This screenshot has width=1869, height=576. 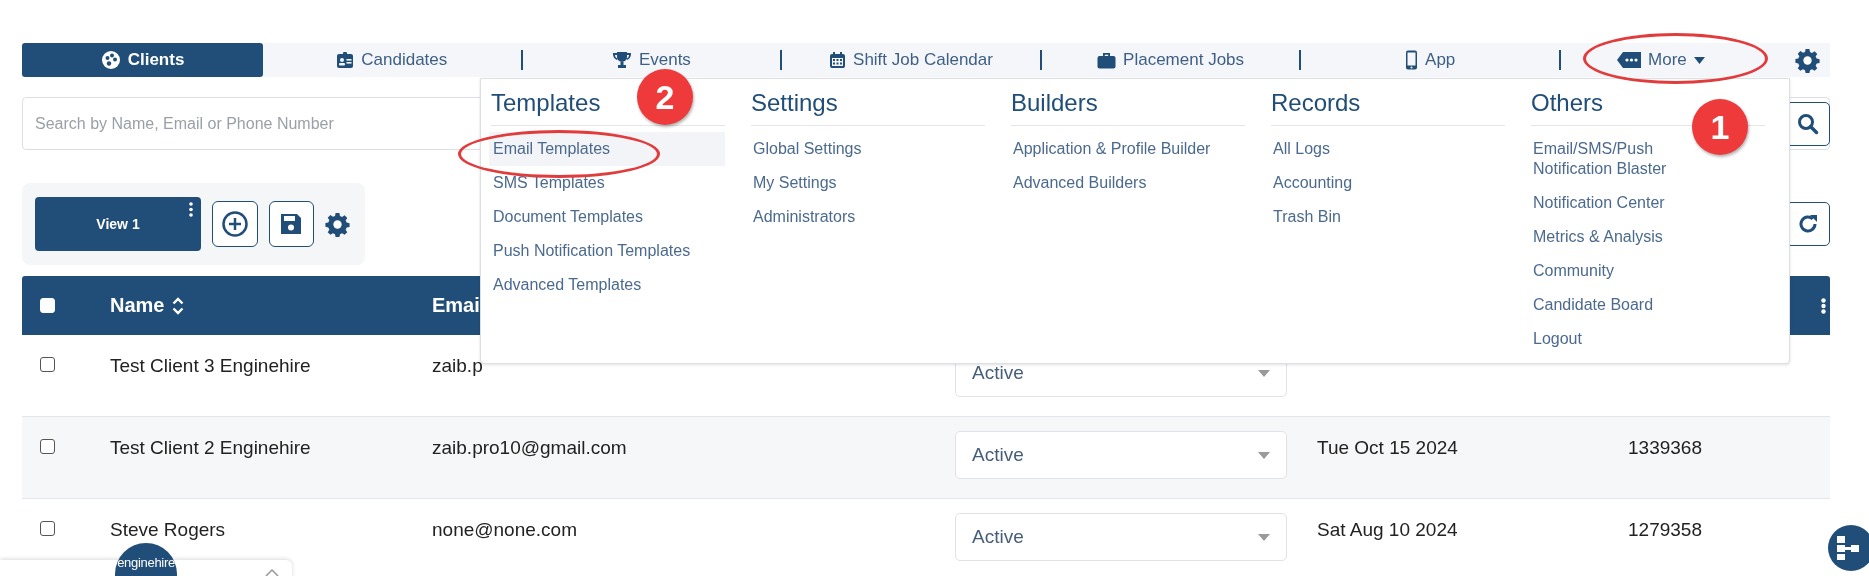 What do you see at coordinates (1634, 203) in the screenshot?
I see `menu-item: Notification Center` at bounding box center [1634, 203].